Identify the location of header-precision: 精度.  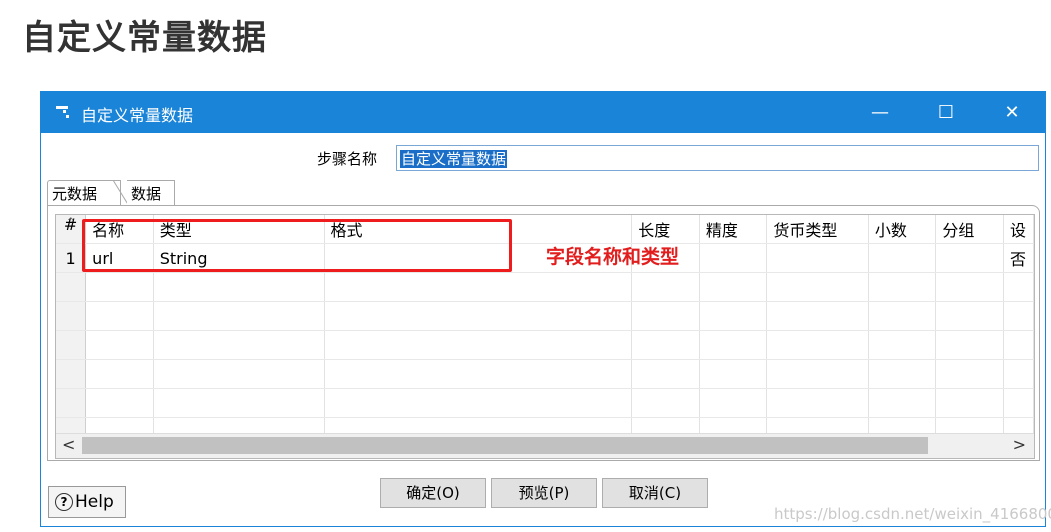
(733, 229).